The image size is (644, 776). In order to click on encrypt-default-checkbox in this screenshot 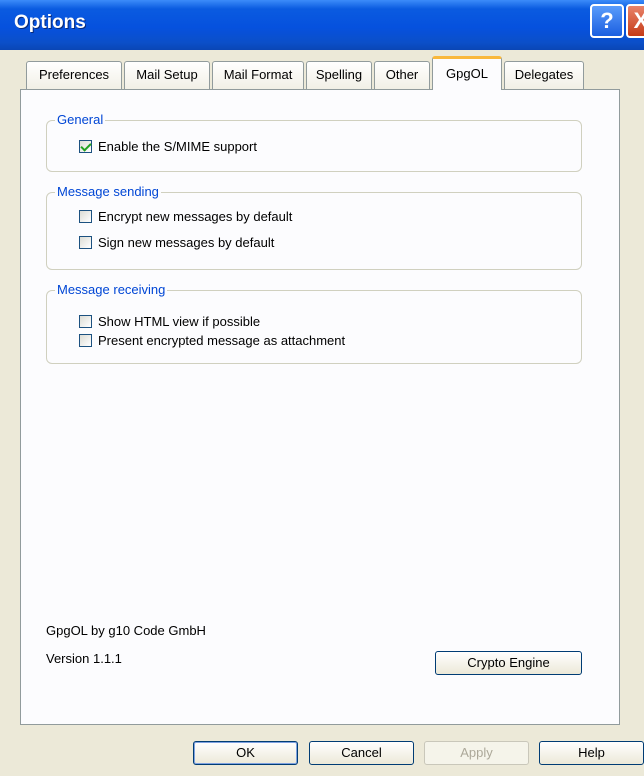, I will do `click(85, 216)`.